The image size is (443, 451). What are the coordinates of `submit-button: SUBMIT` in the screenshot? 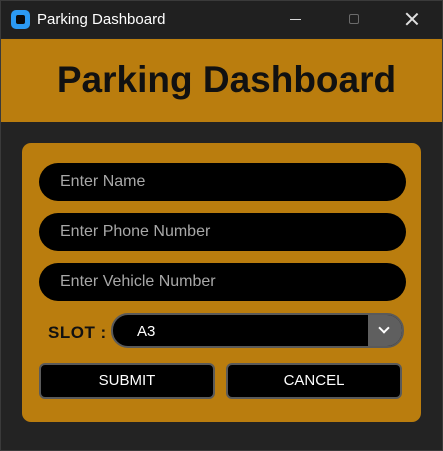 It's located at (127, 381).